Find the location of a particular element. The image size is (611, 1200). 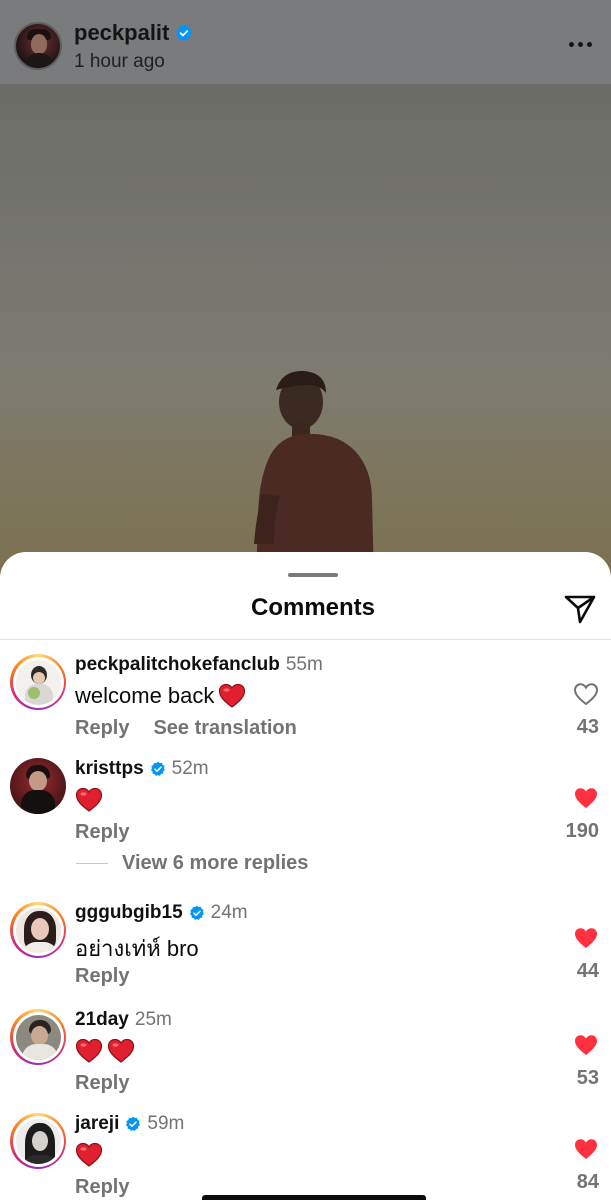

commenter-username: gggubgib15 is located at coordinates (129, 913).